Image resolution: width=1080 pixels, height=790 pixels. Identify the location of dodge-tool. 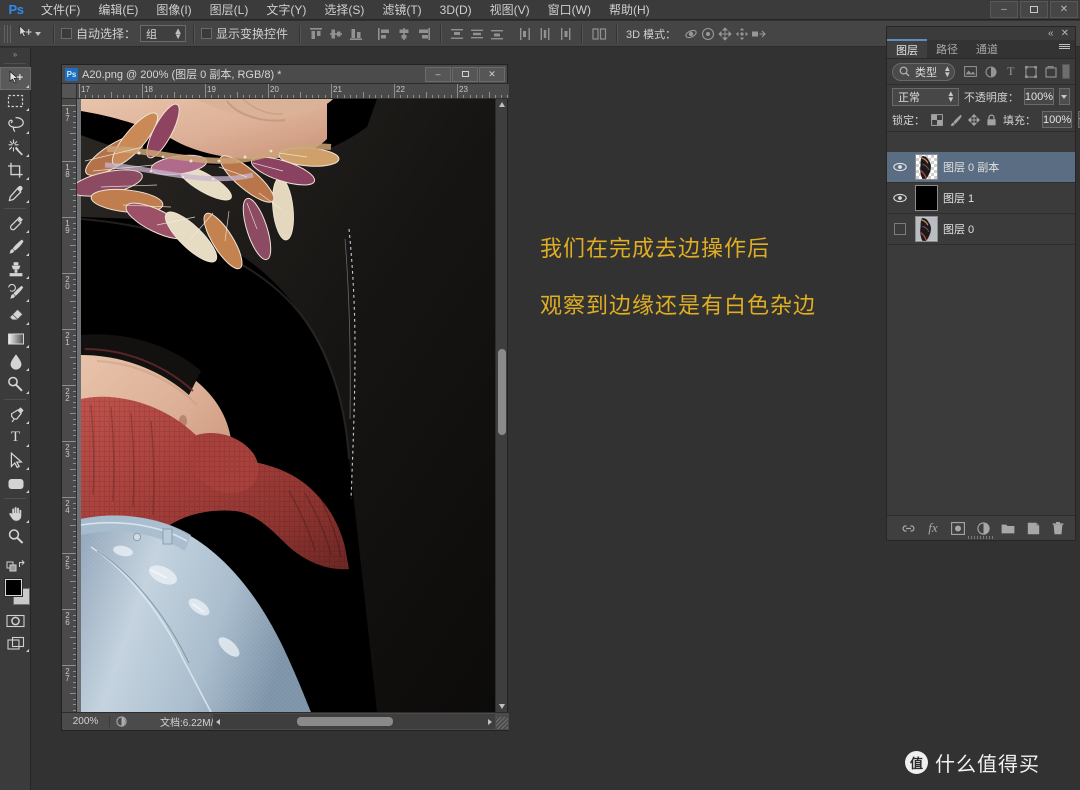
(15, 384).